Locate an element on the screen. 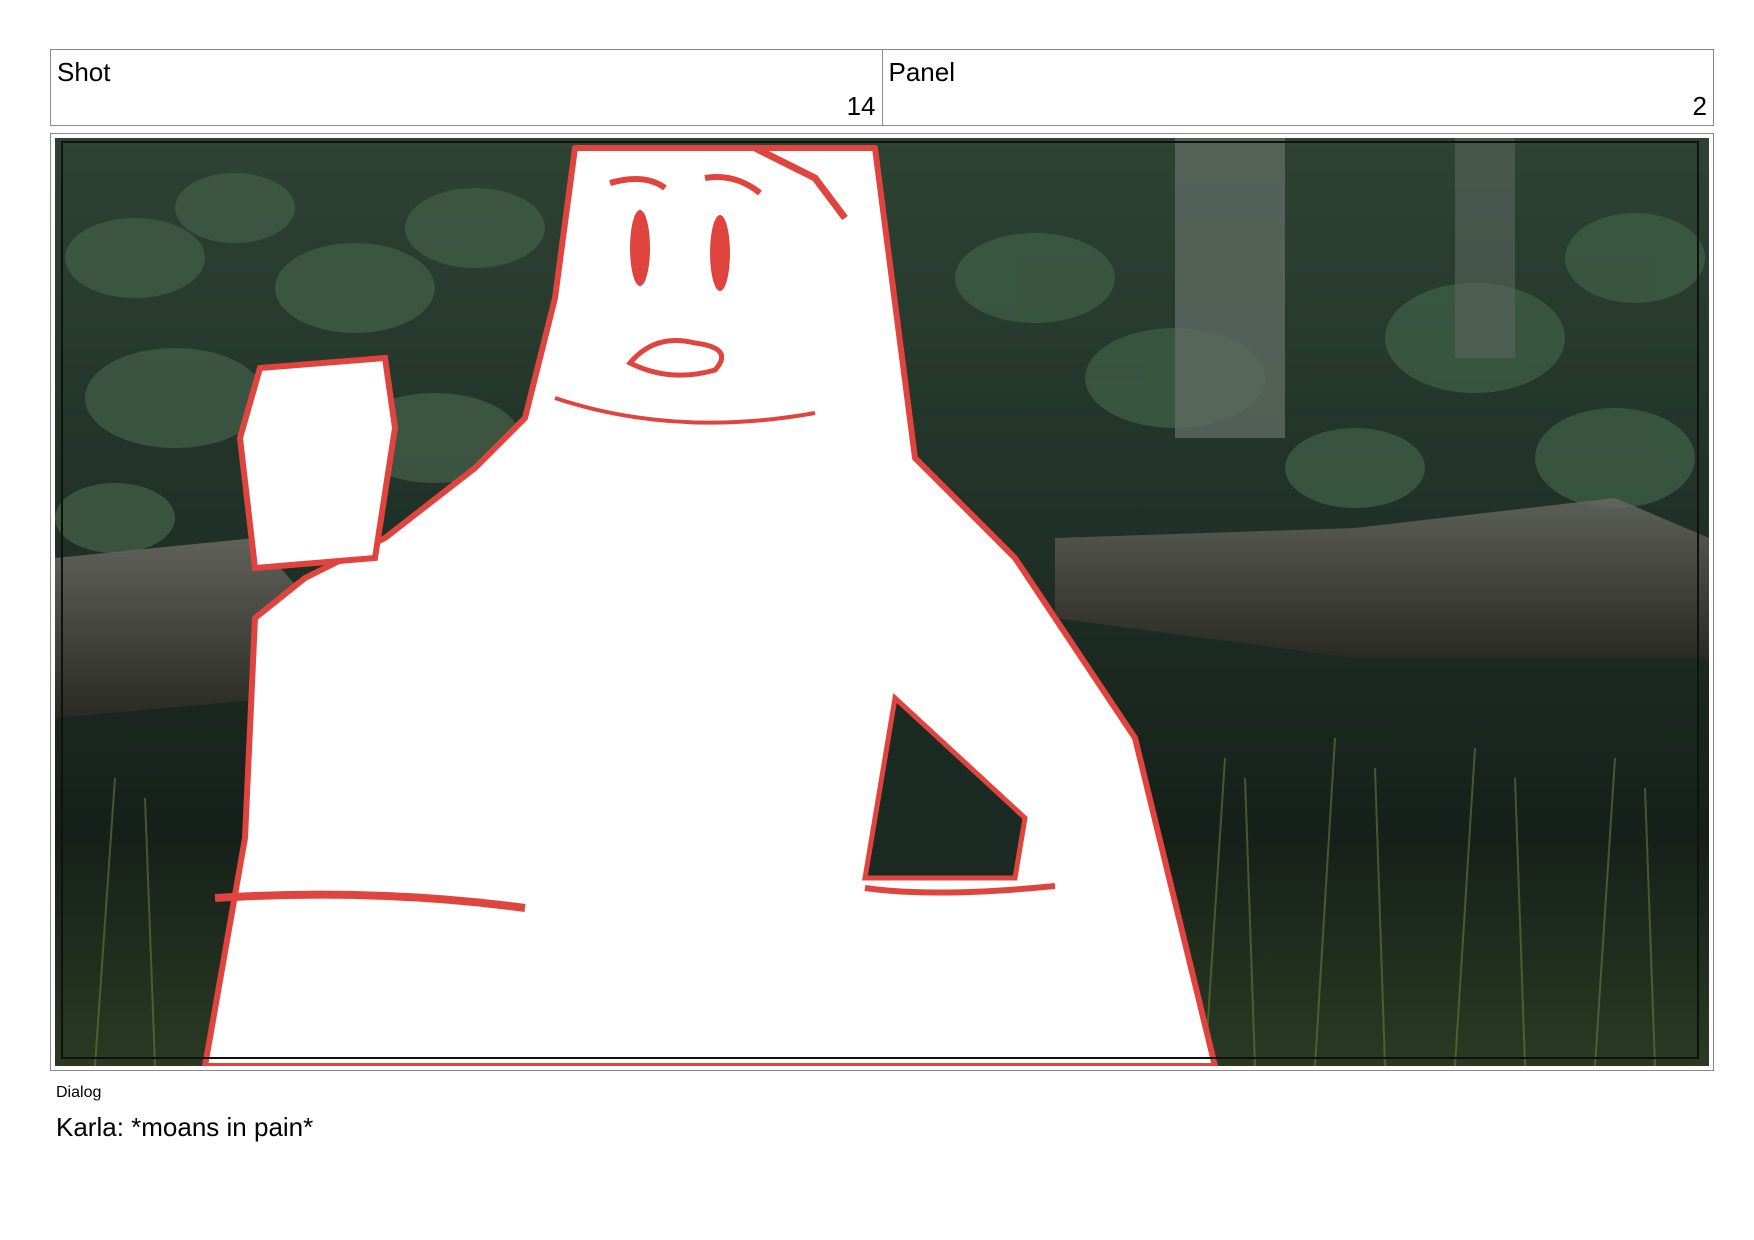 Image resolution: width=1754 pixels, height=1240 pixels. tree-trunk is located at coordinates (1230, 288).